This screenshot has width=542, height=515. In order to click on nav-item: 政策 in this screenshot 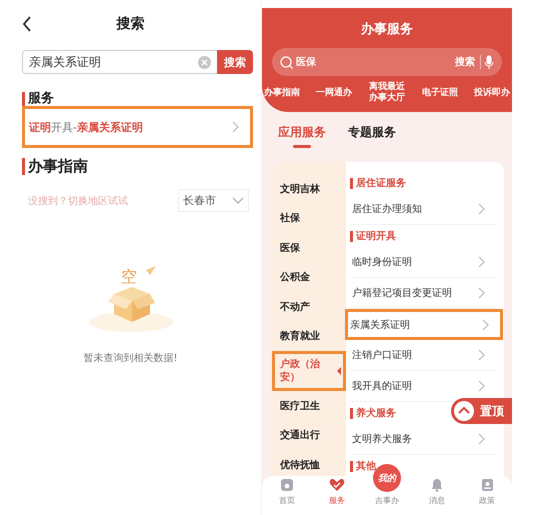, I will do `click(487, 492)`.